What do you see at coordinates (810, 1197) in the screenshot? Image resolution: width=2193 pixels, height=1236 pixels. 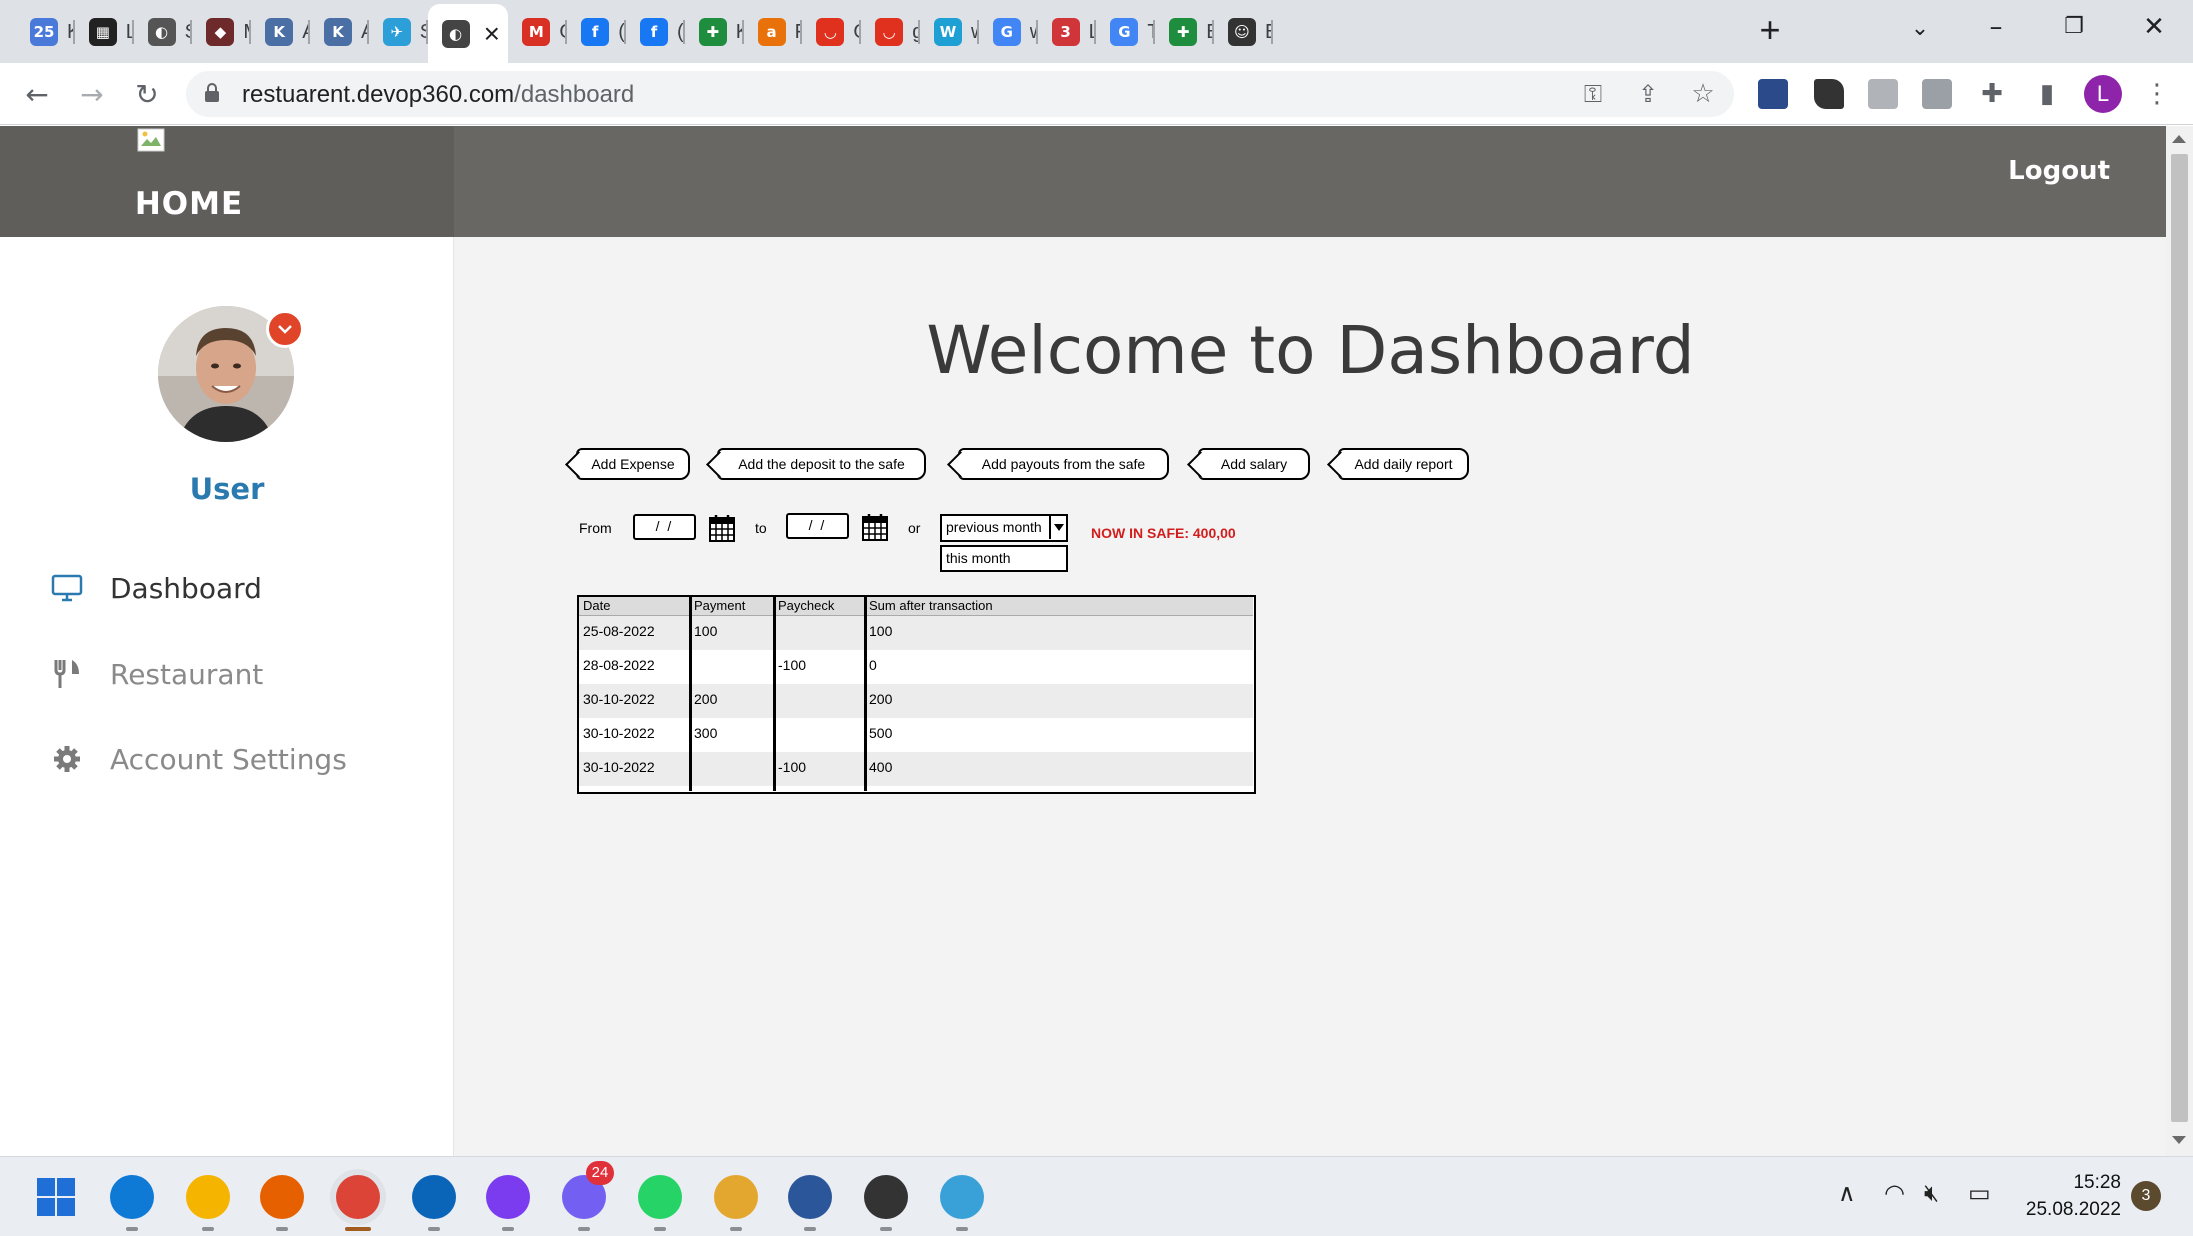 I see `word-icon` at bounding box center [810, 1197].